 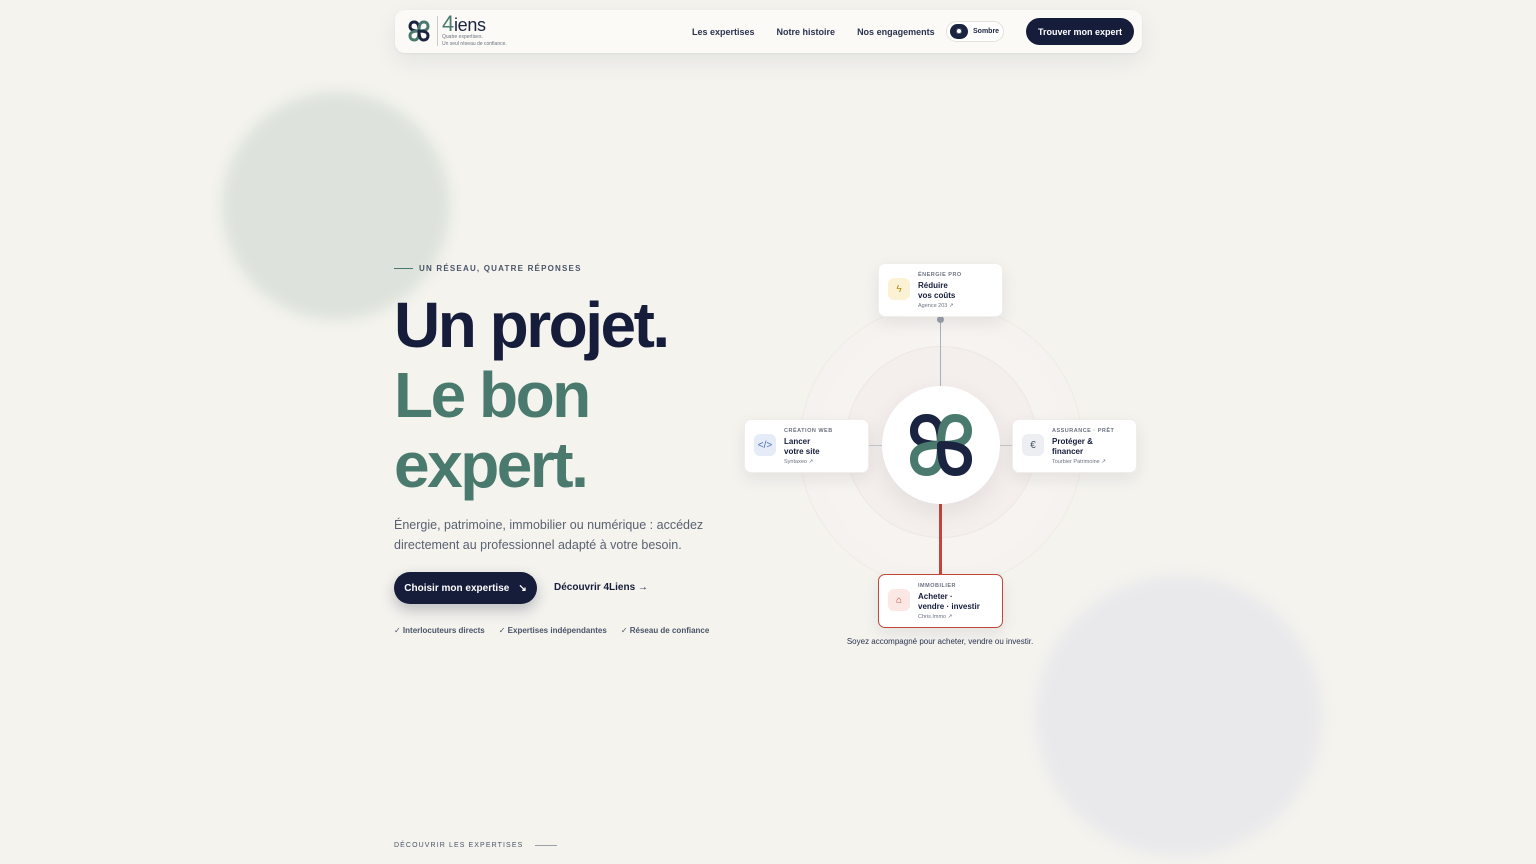 What do you see at coordinates (949, 617) in the screenshot?
I see `card-partner-link: Chris.Immo ↗` at bounding box center [949, 617].